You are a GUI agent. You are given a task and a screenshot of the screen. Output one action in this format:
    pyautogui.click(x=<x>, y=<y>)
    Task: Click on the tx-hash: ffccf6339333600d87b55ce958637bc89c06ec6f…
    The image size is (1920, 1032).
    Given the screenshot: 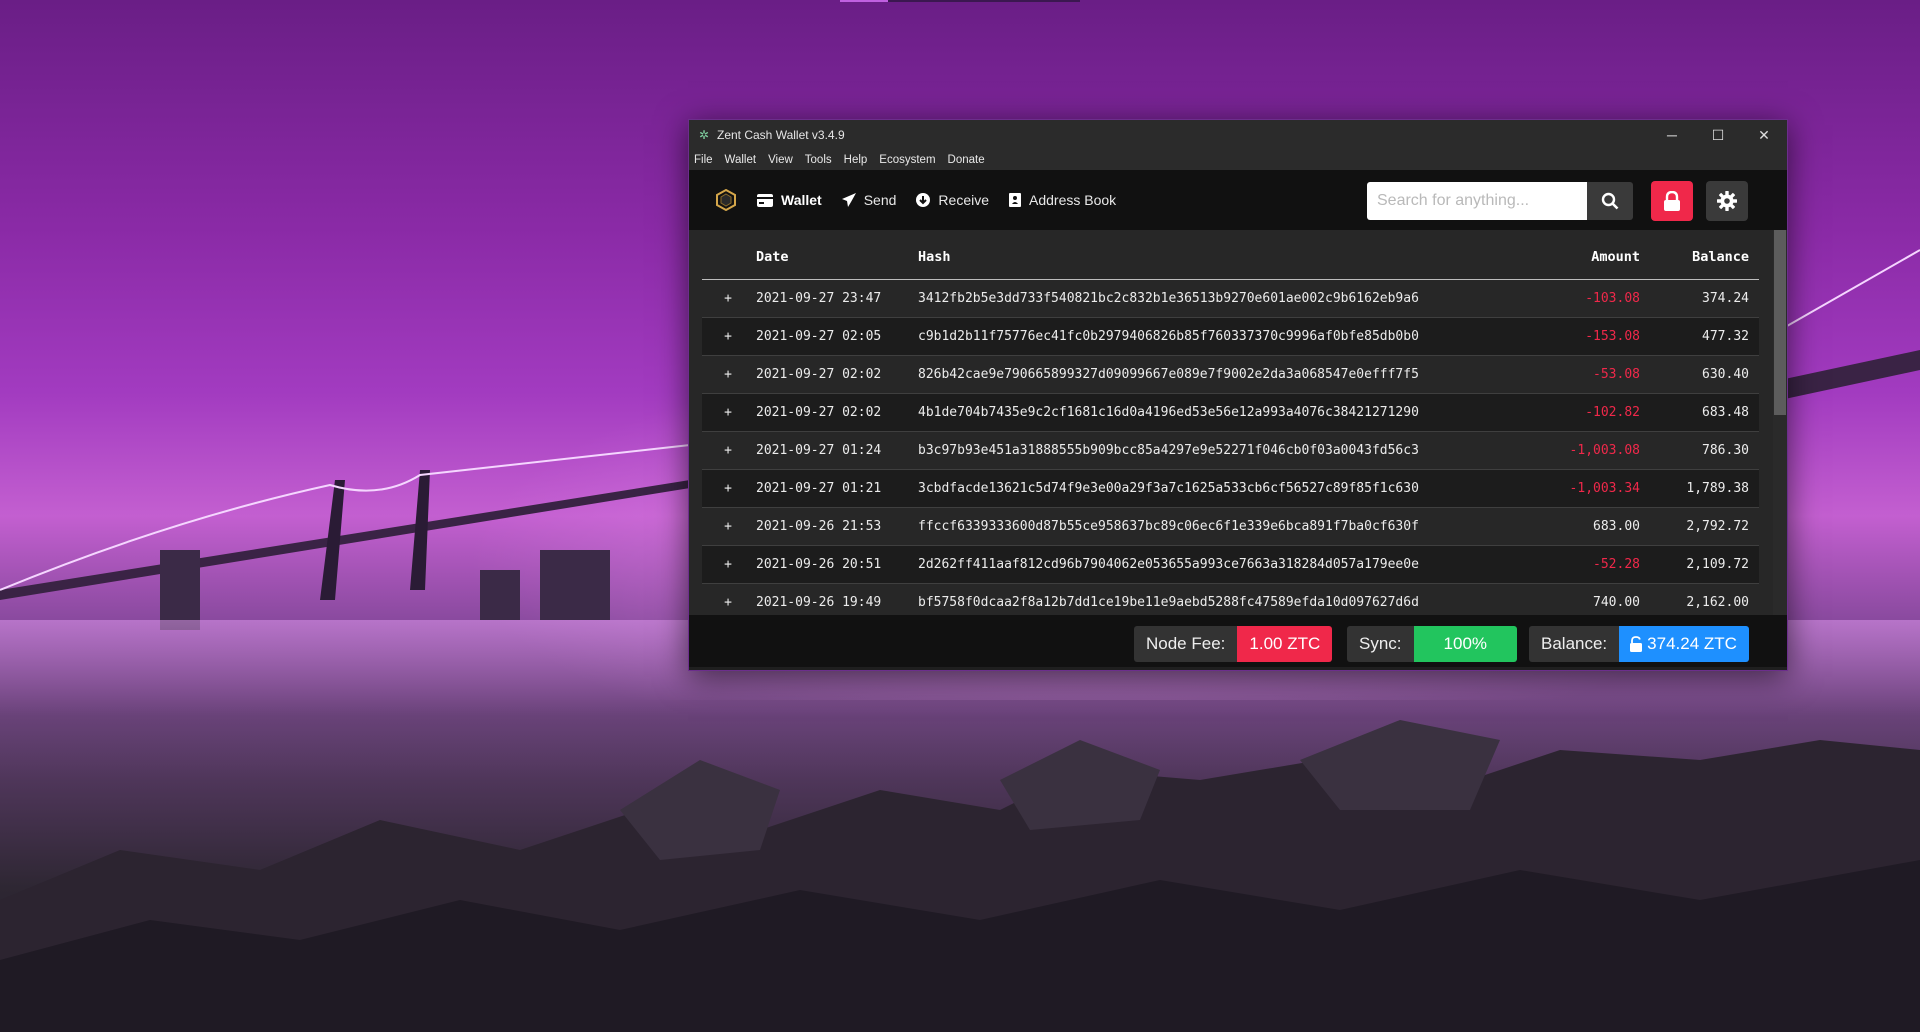 What is the action you would take?
    pyautogui.click(x=1218, y=526)
    